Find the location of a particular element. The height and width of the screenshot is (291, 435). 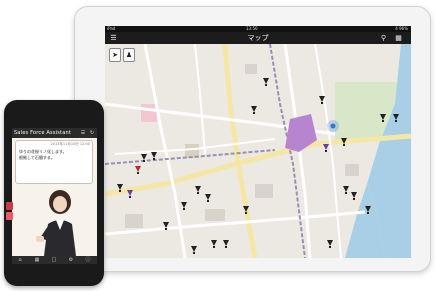

page-title: マップ is located at coordinates (258, 38).